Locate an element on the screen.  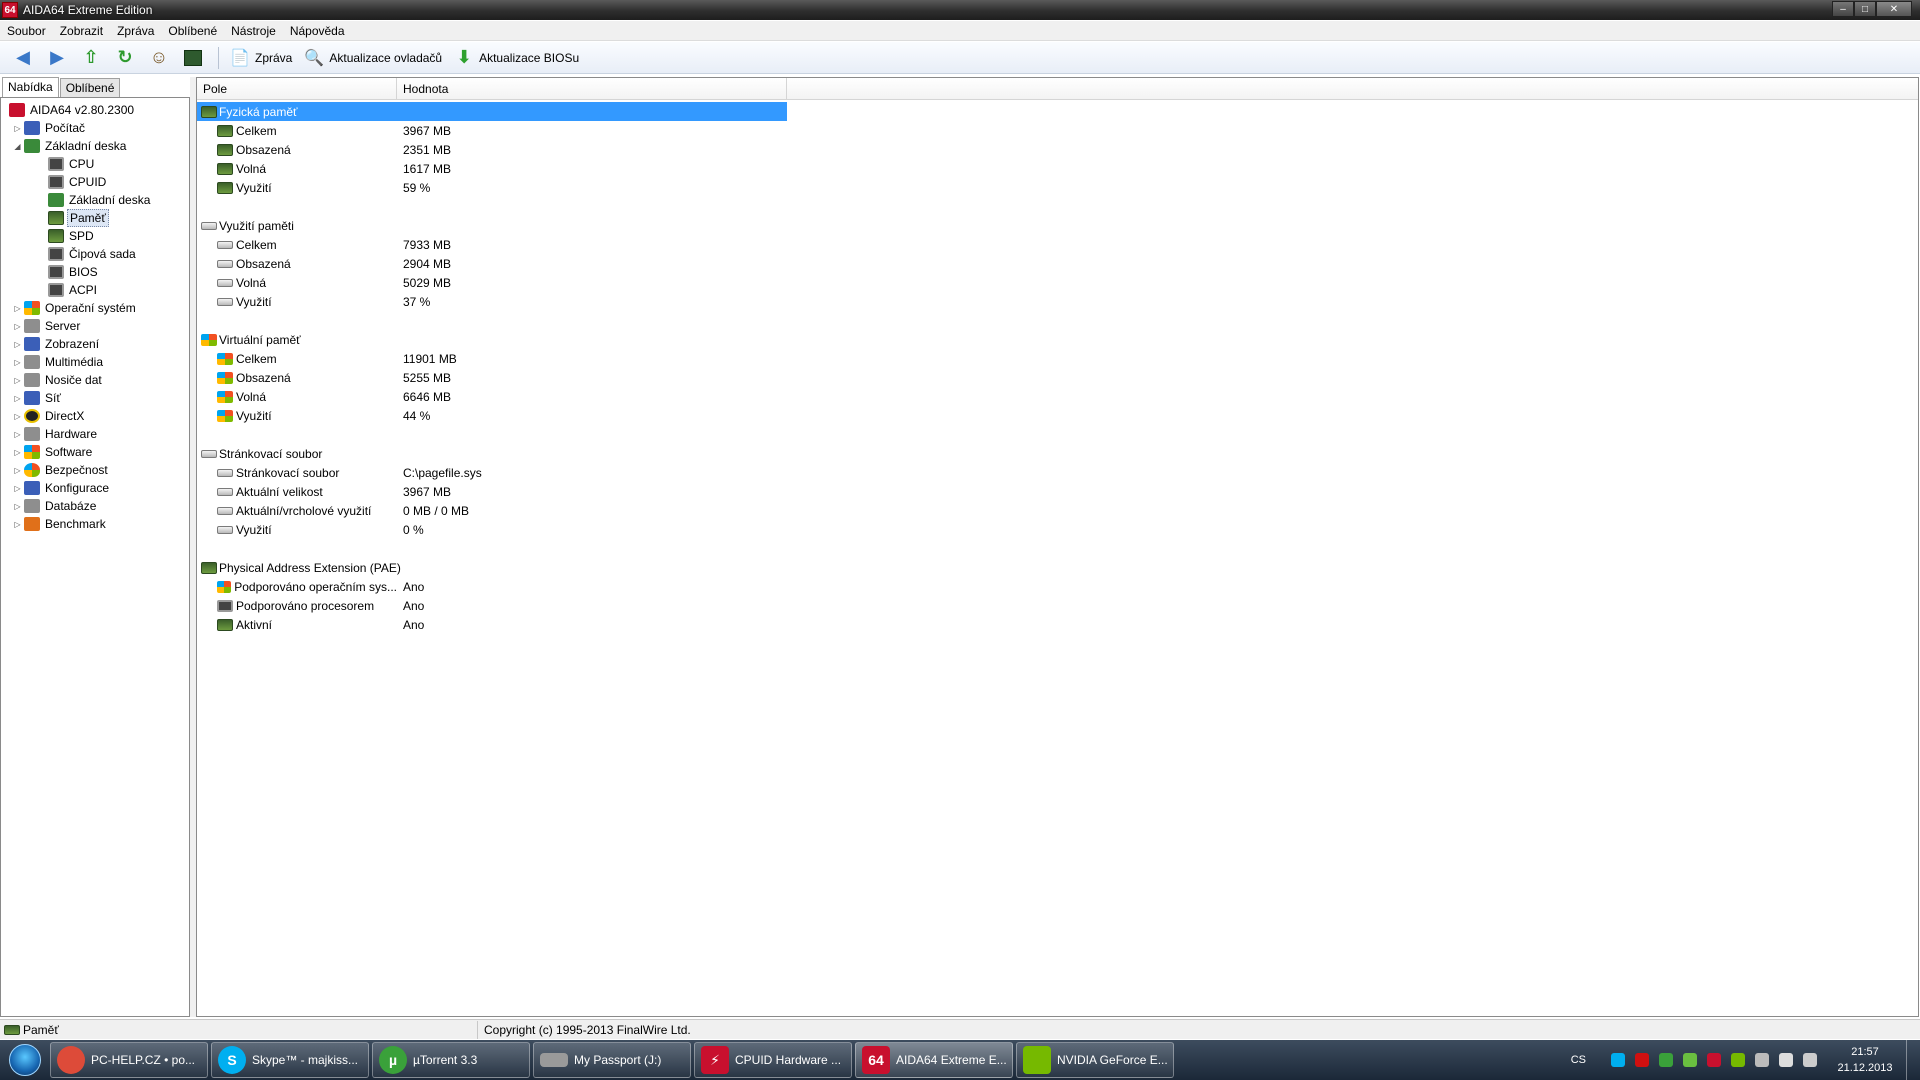
table-row: Obsazená 2351 MB is located at coordinates (1057, 149).